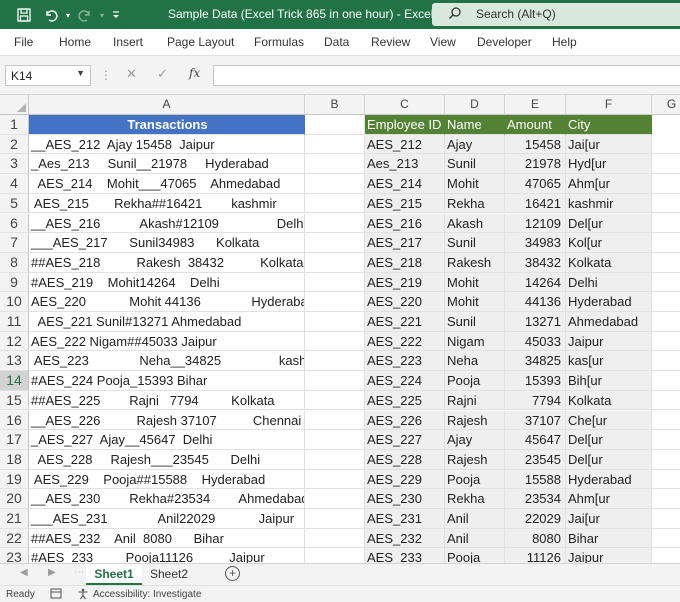 Image resolution: width=680 pixels, height=602 pixels. Describe the element at coordinates (475, 361) in the screenshot. I see `name-cell: Neha` at that location.